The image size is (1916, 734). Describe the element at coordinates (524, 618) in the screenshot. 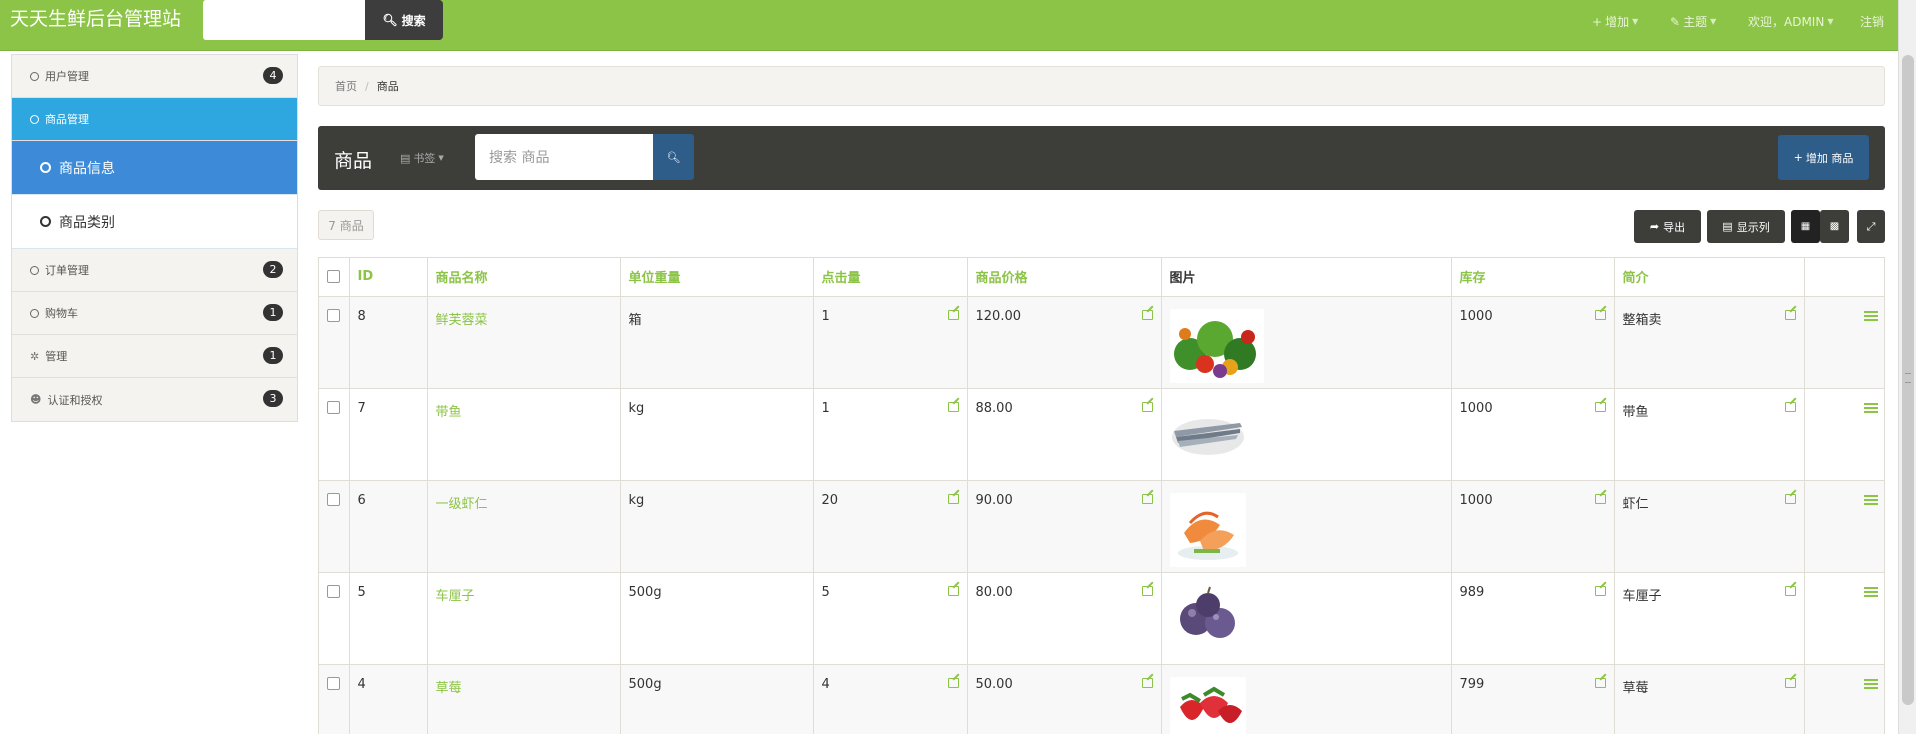

I see `name-link: 车厘子` at that location.